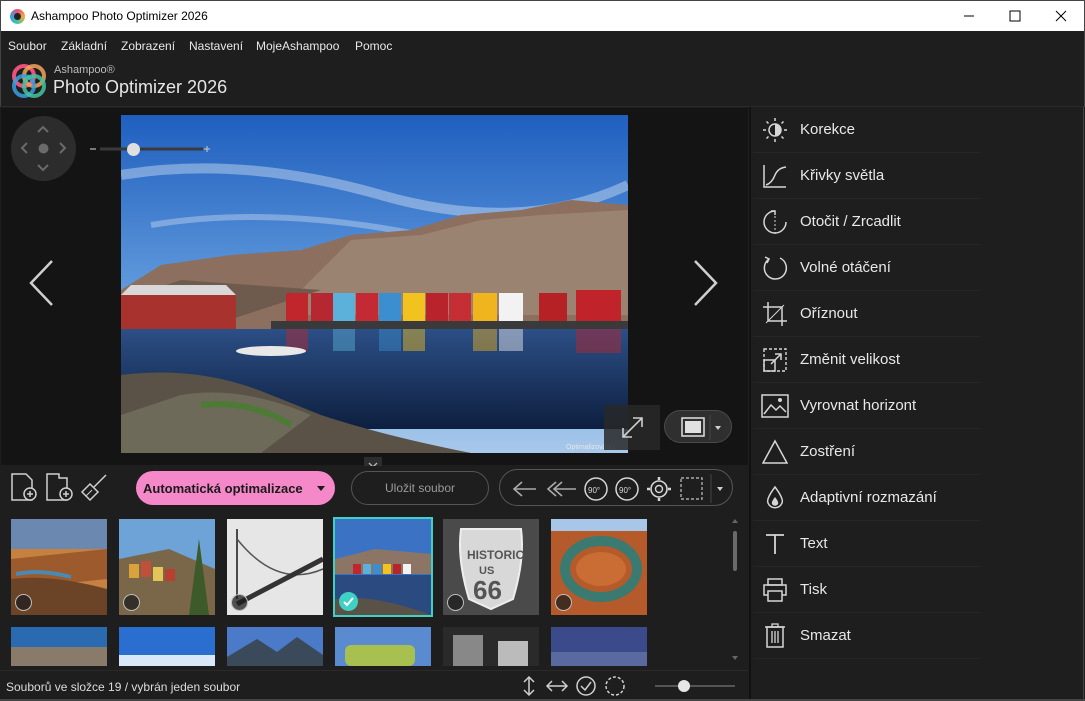  Describe the element at coordinates (735, 551) in the screenshot. I see `scroll-thumb` at that location.